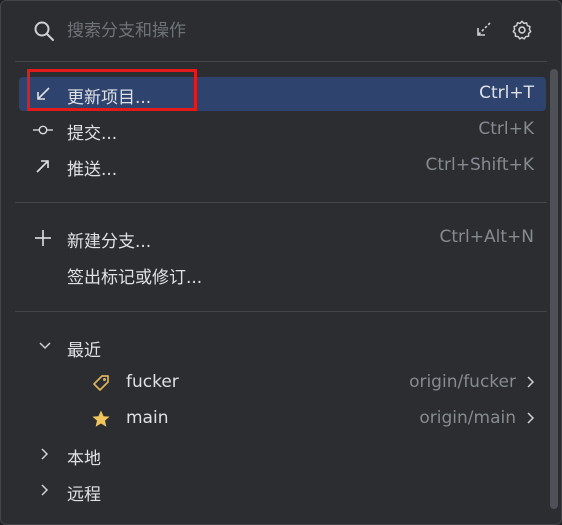 This screenshot has width=562, height=525. Describe the element at coordinates (257, 31) in the screenshot. I see `search-input` at that location.